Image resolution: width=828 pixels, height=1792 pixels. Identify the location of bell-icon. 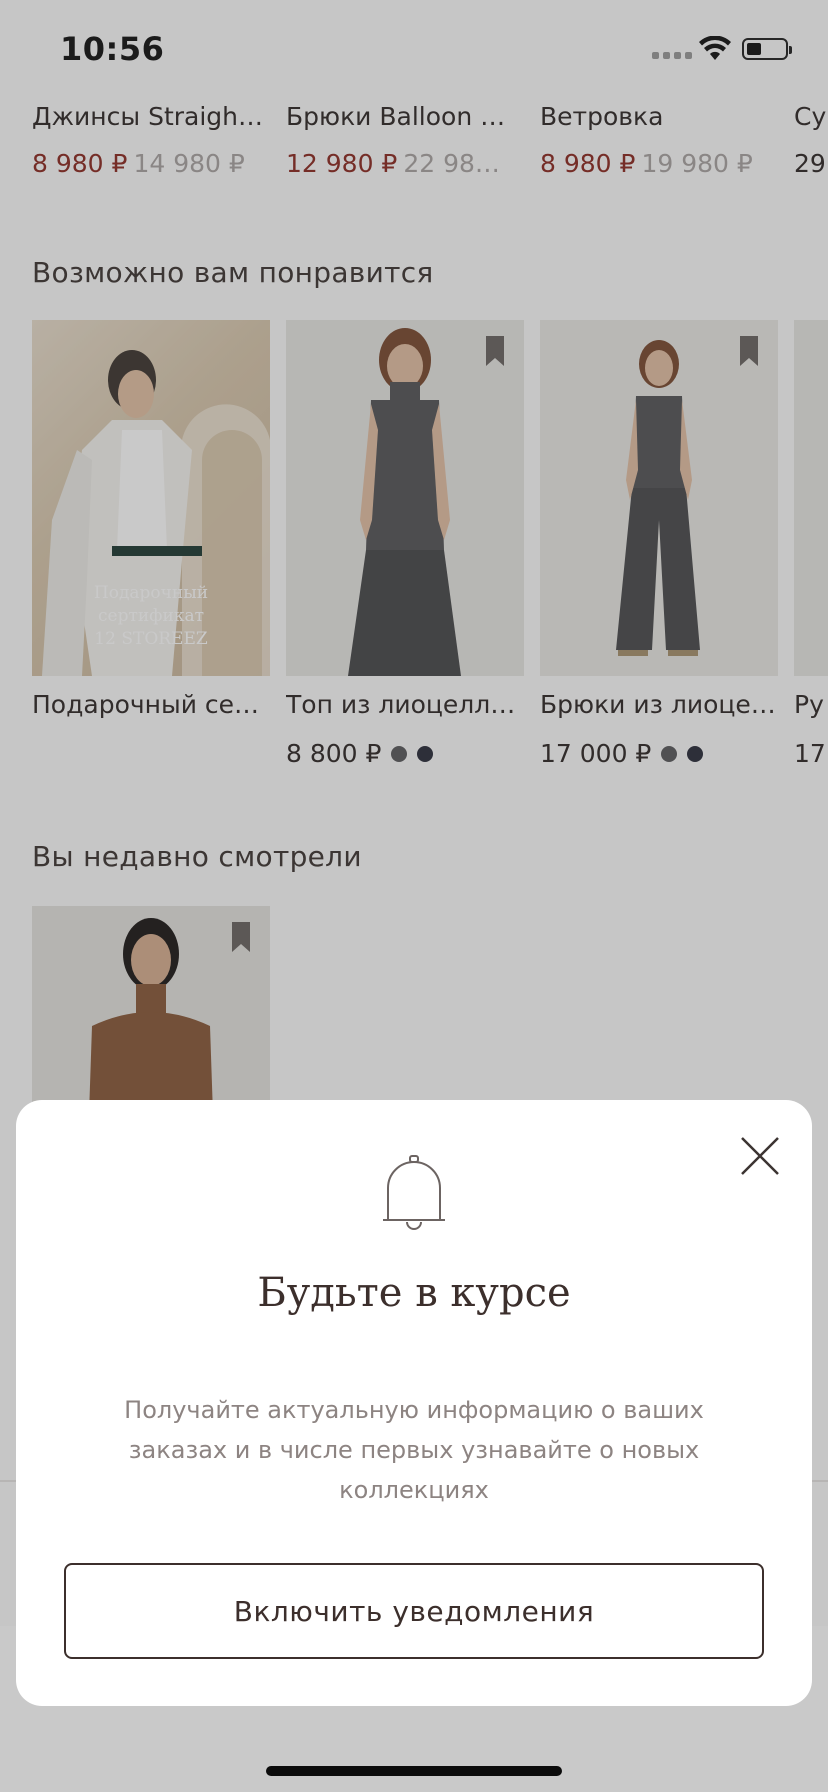
(414, 1192).